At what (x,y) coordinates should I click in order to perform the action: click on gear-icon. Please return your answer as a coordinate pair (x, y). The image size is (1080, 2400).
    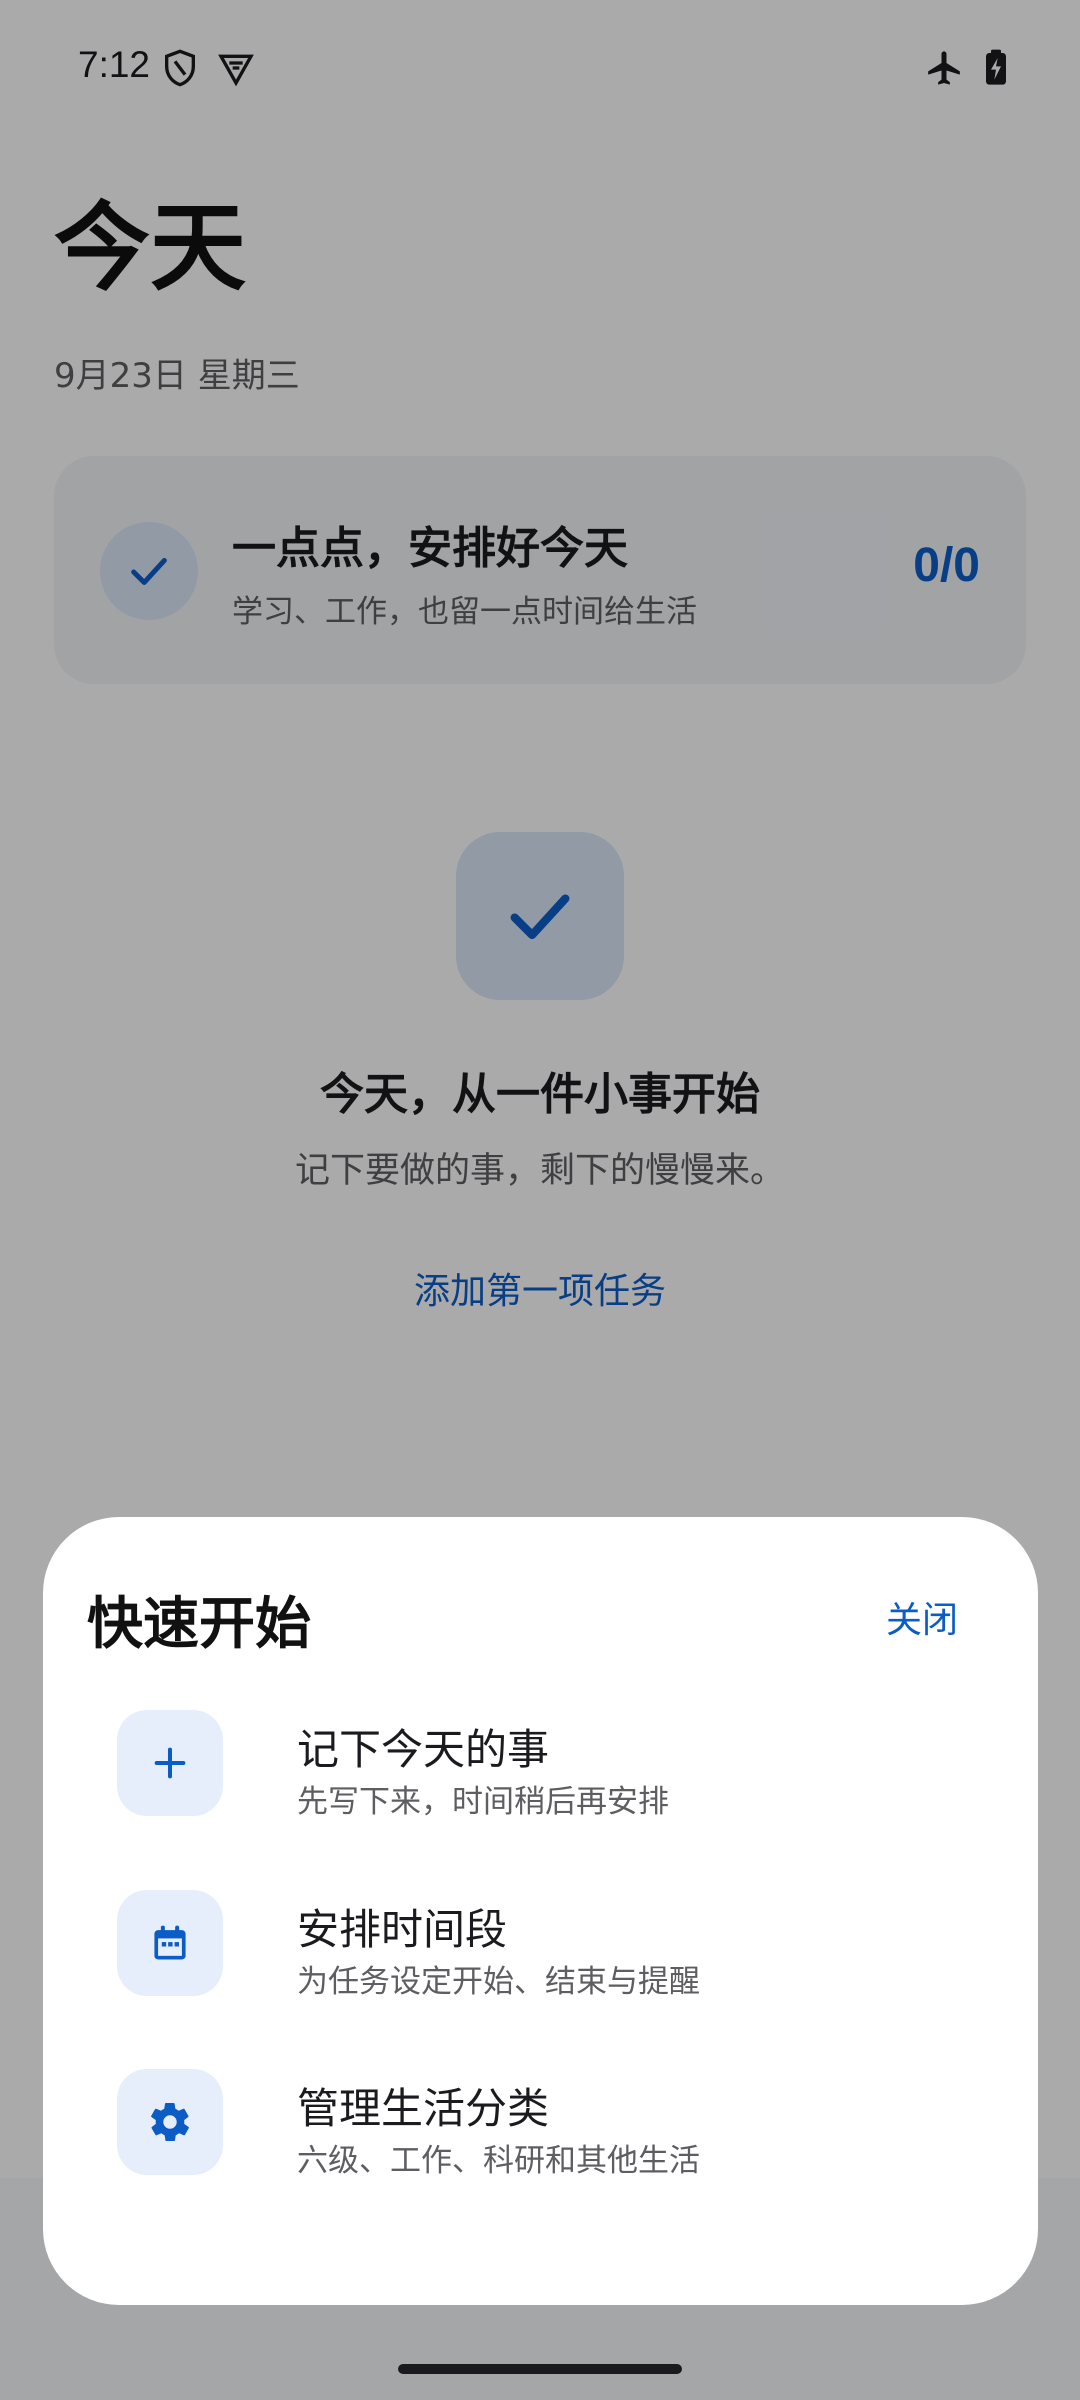
    Looking at the image, I should click on (170, 2122).